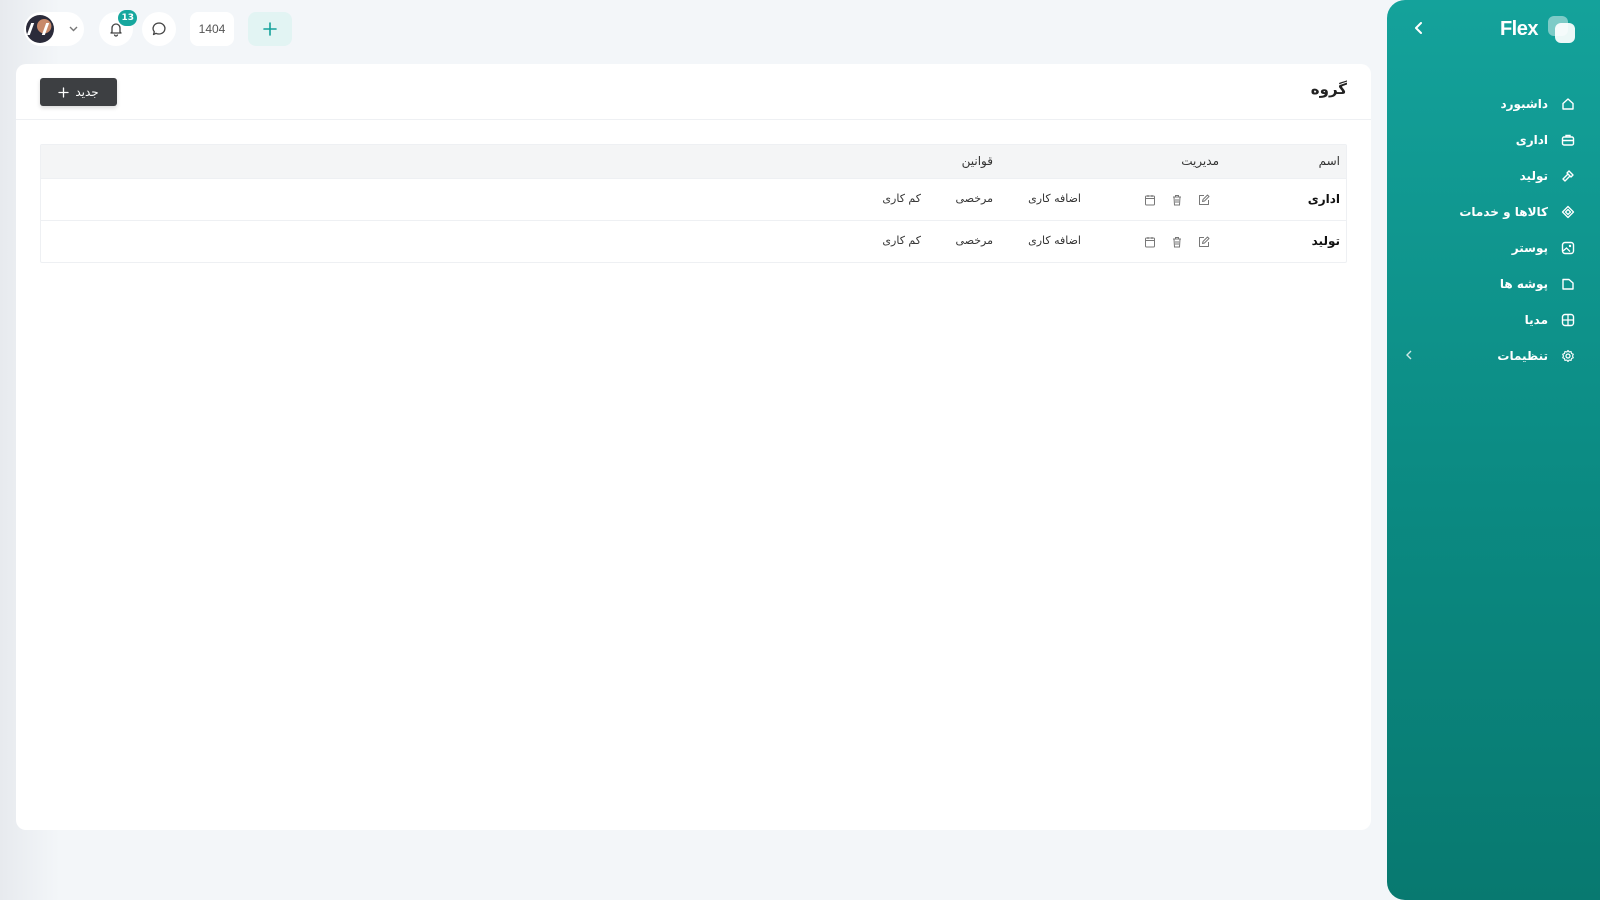  I want to click on briefcase-icon, so click(1568, 140).